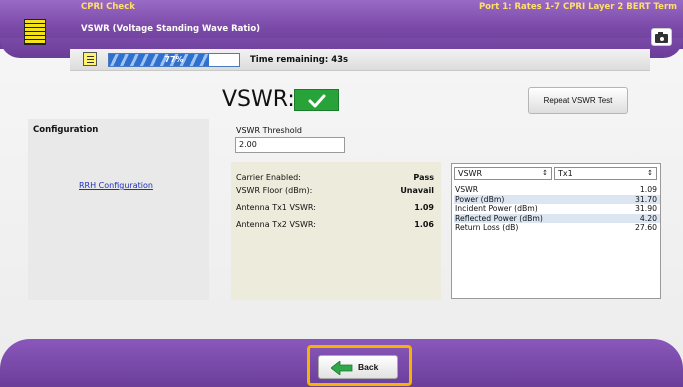 Image resolution: width=683 pixels, height=387 pixels. Describe the element at coordinates (118, 209) in the screenshot. I see `configuration-panel: Configuration RRH Configuration` at that location.